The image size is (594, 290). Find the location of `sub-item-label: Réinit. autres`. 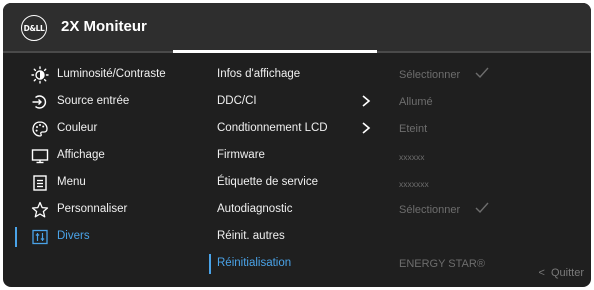

sub-item-label: Réinit. autres is located at coordinates (251, 236).